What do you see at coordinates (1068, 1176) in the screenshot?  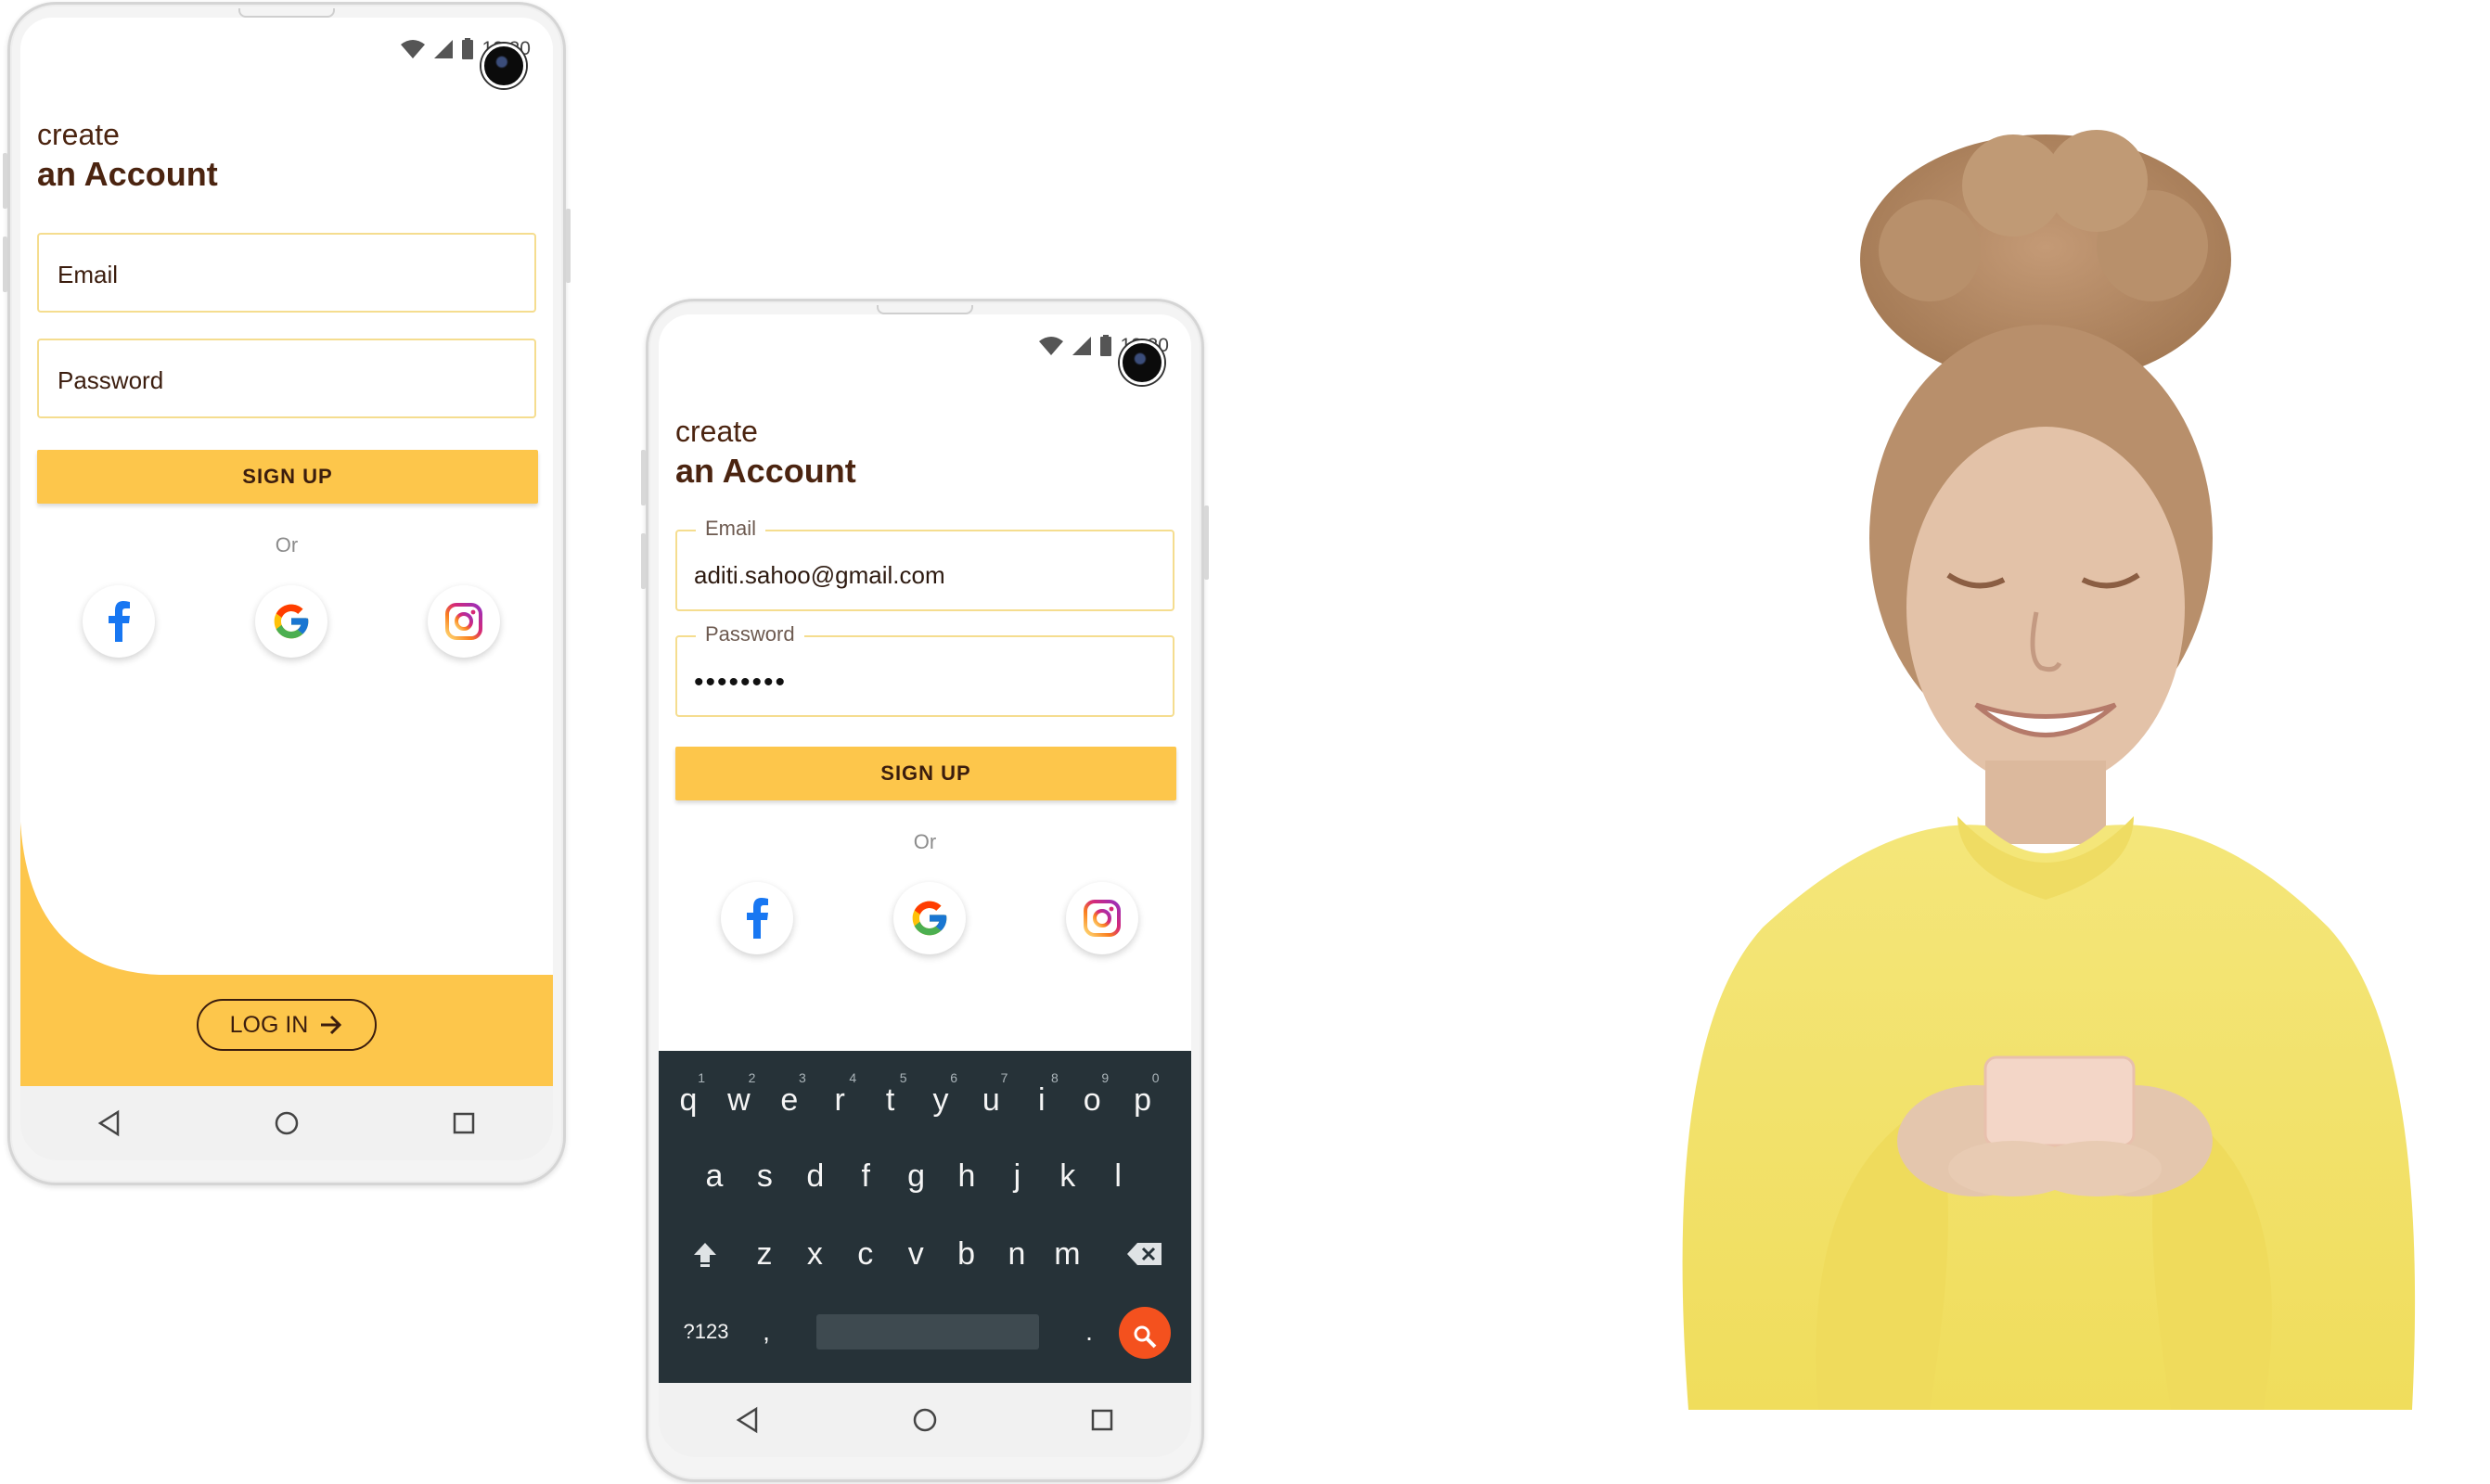 I see `key-k: k` at bounding box center [1068, 1176].